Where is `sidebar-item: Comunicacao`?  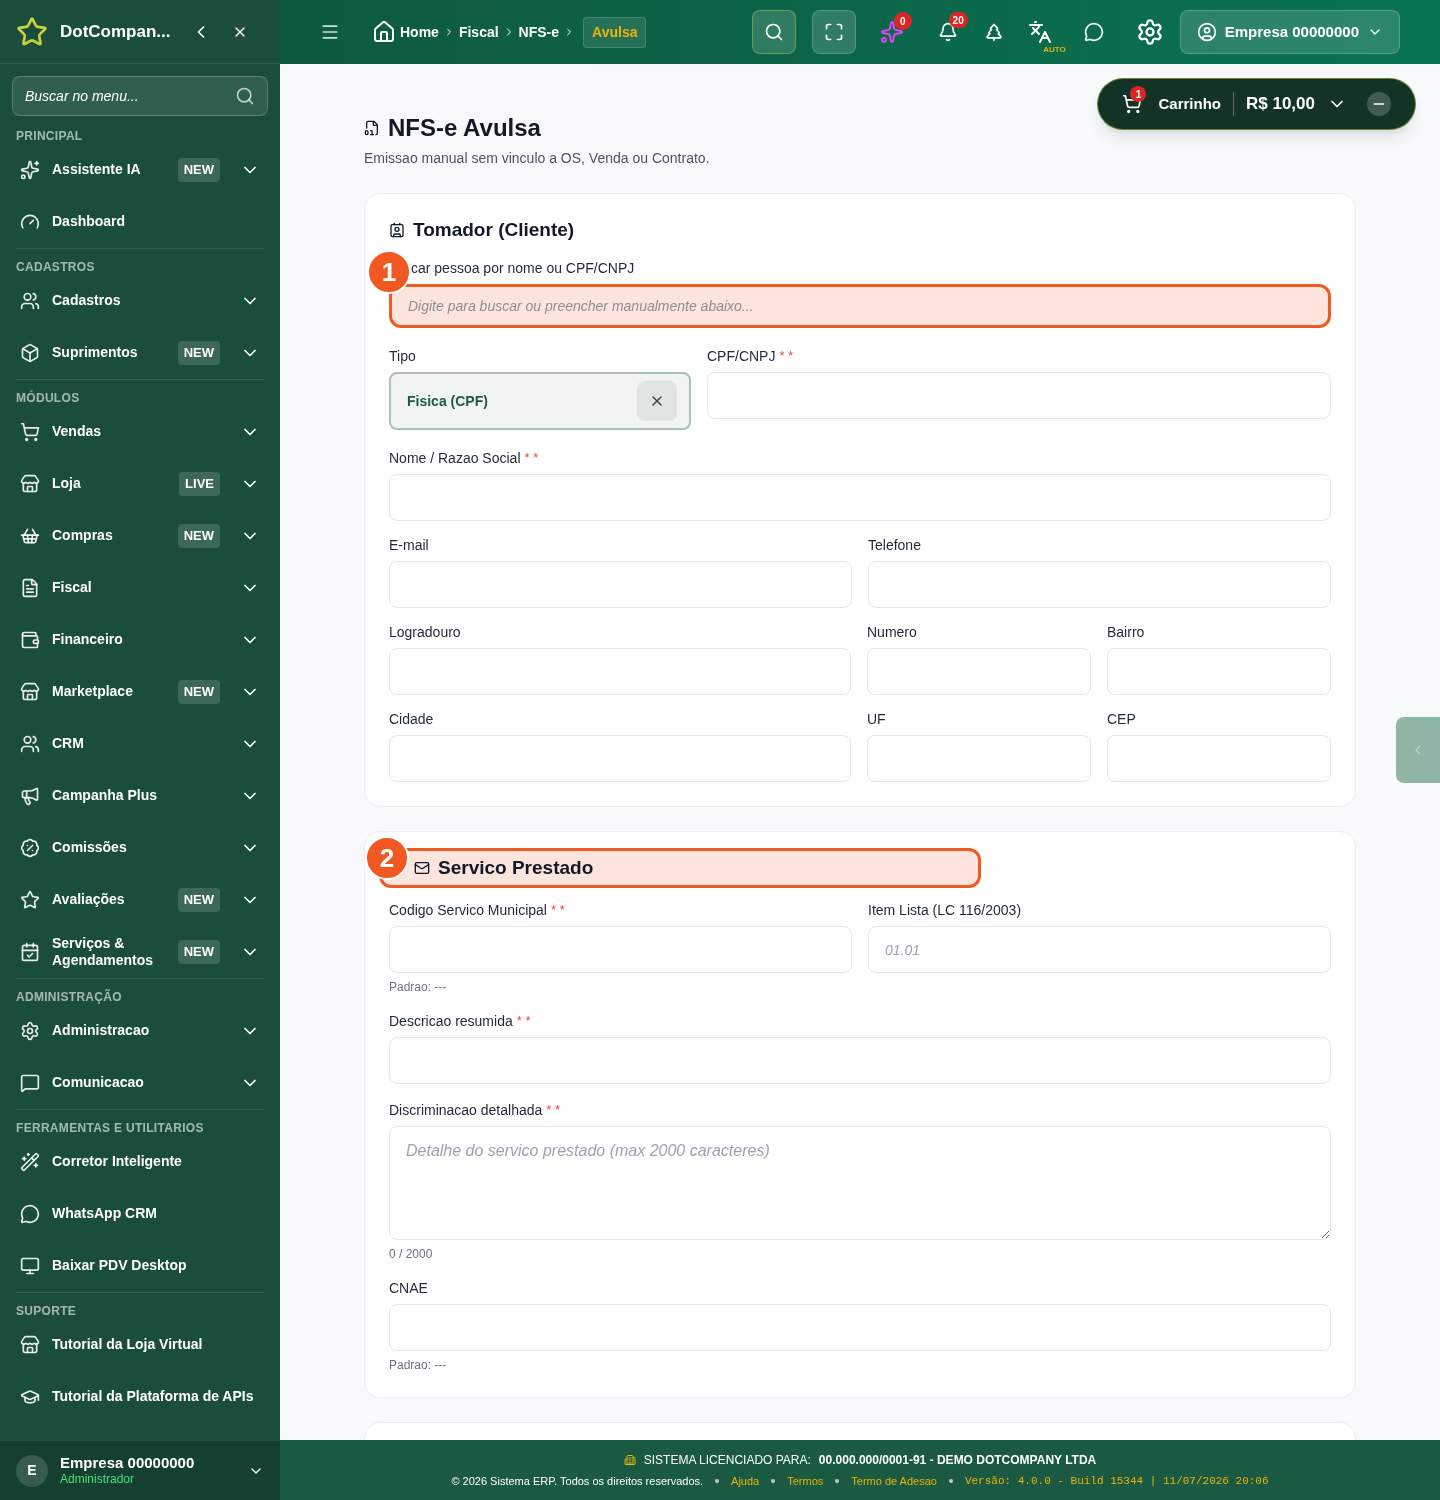 sidebar-item: Comunicacao is located at coordinates (140, 1083).